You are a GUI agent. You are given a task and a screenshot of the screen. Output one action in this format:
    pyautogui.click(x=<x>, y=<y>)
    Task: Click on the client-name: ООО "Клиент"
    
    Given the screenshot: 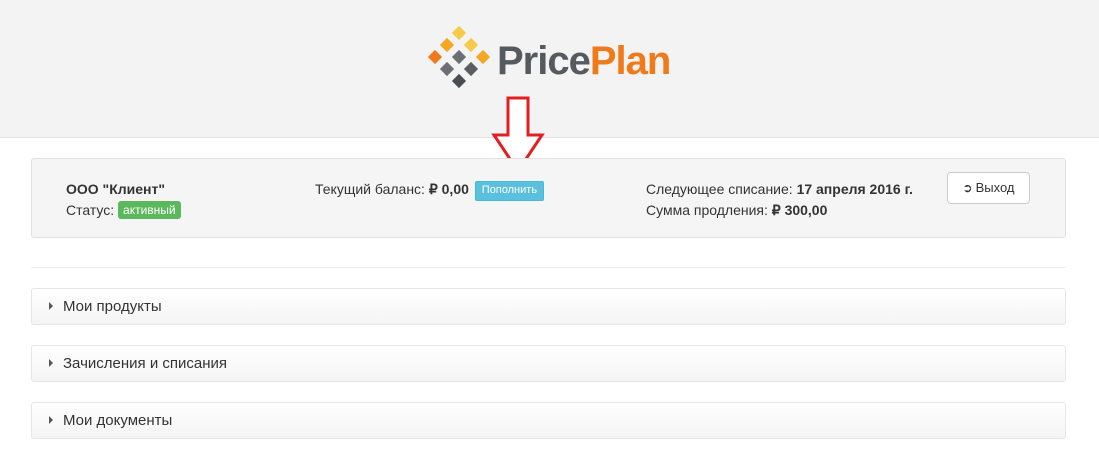 What is the action you would take?
    pyautogui.click(x=115, y=189)
    